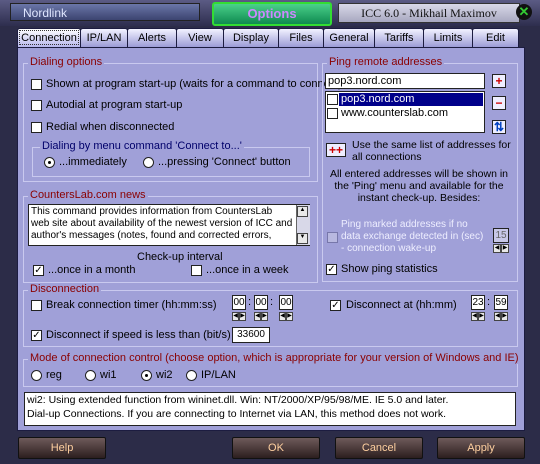  I want to click on scroll-up-icon: ▲, so click(302, 211).